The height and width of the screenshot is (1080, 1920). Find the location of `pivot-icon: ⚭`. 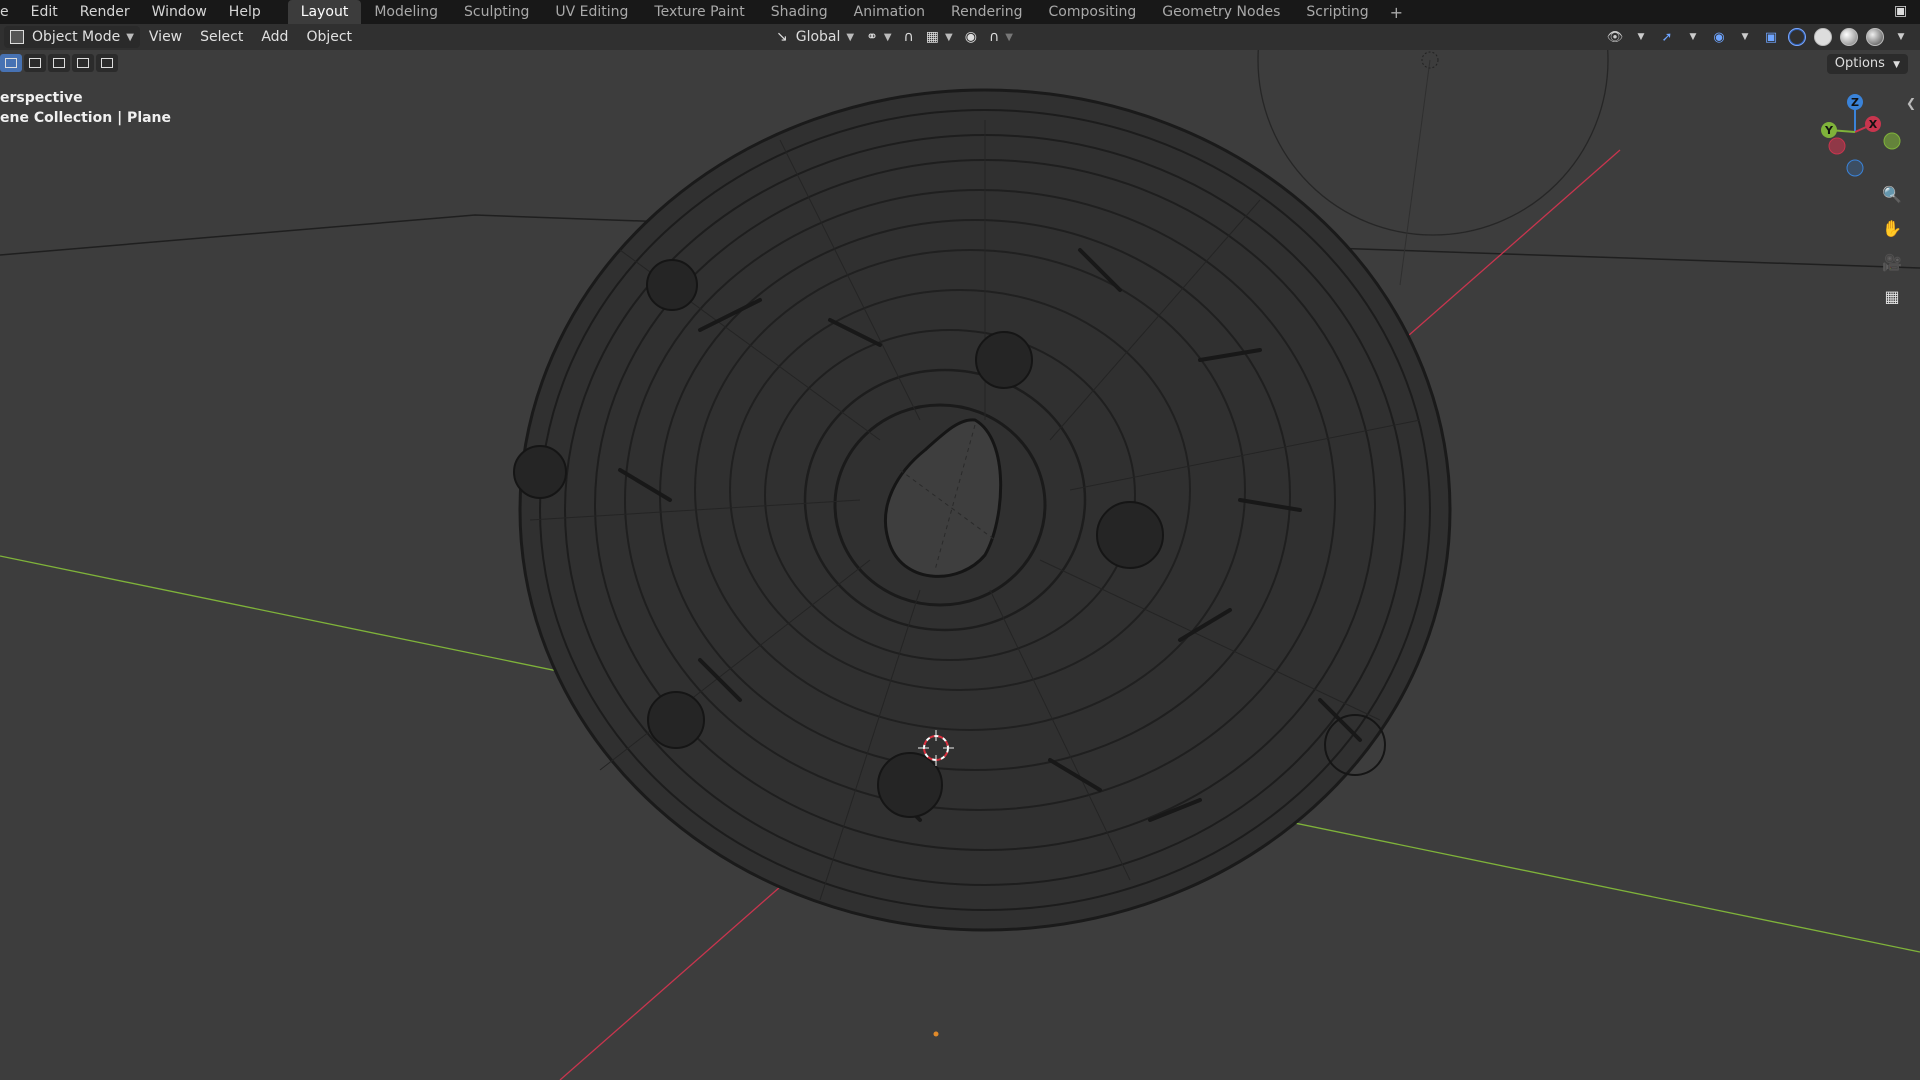

pivot-icon: ⚭ is located at coordinates (872, 37).